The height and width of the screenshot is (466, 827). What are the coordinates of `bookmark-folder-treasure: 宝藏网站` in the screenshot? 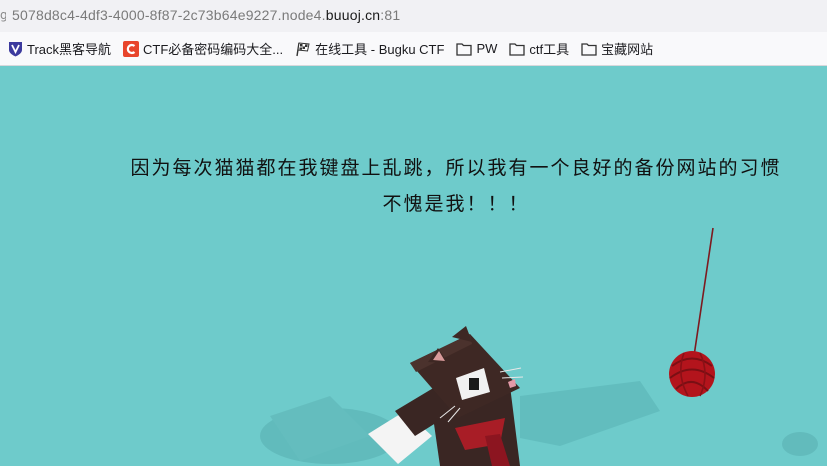 It's located at (617, 49).